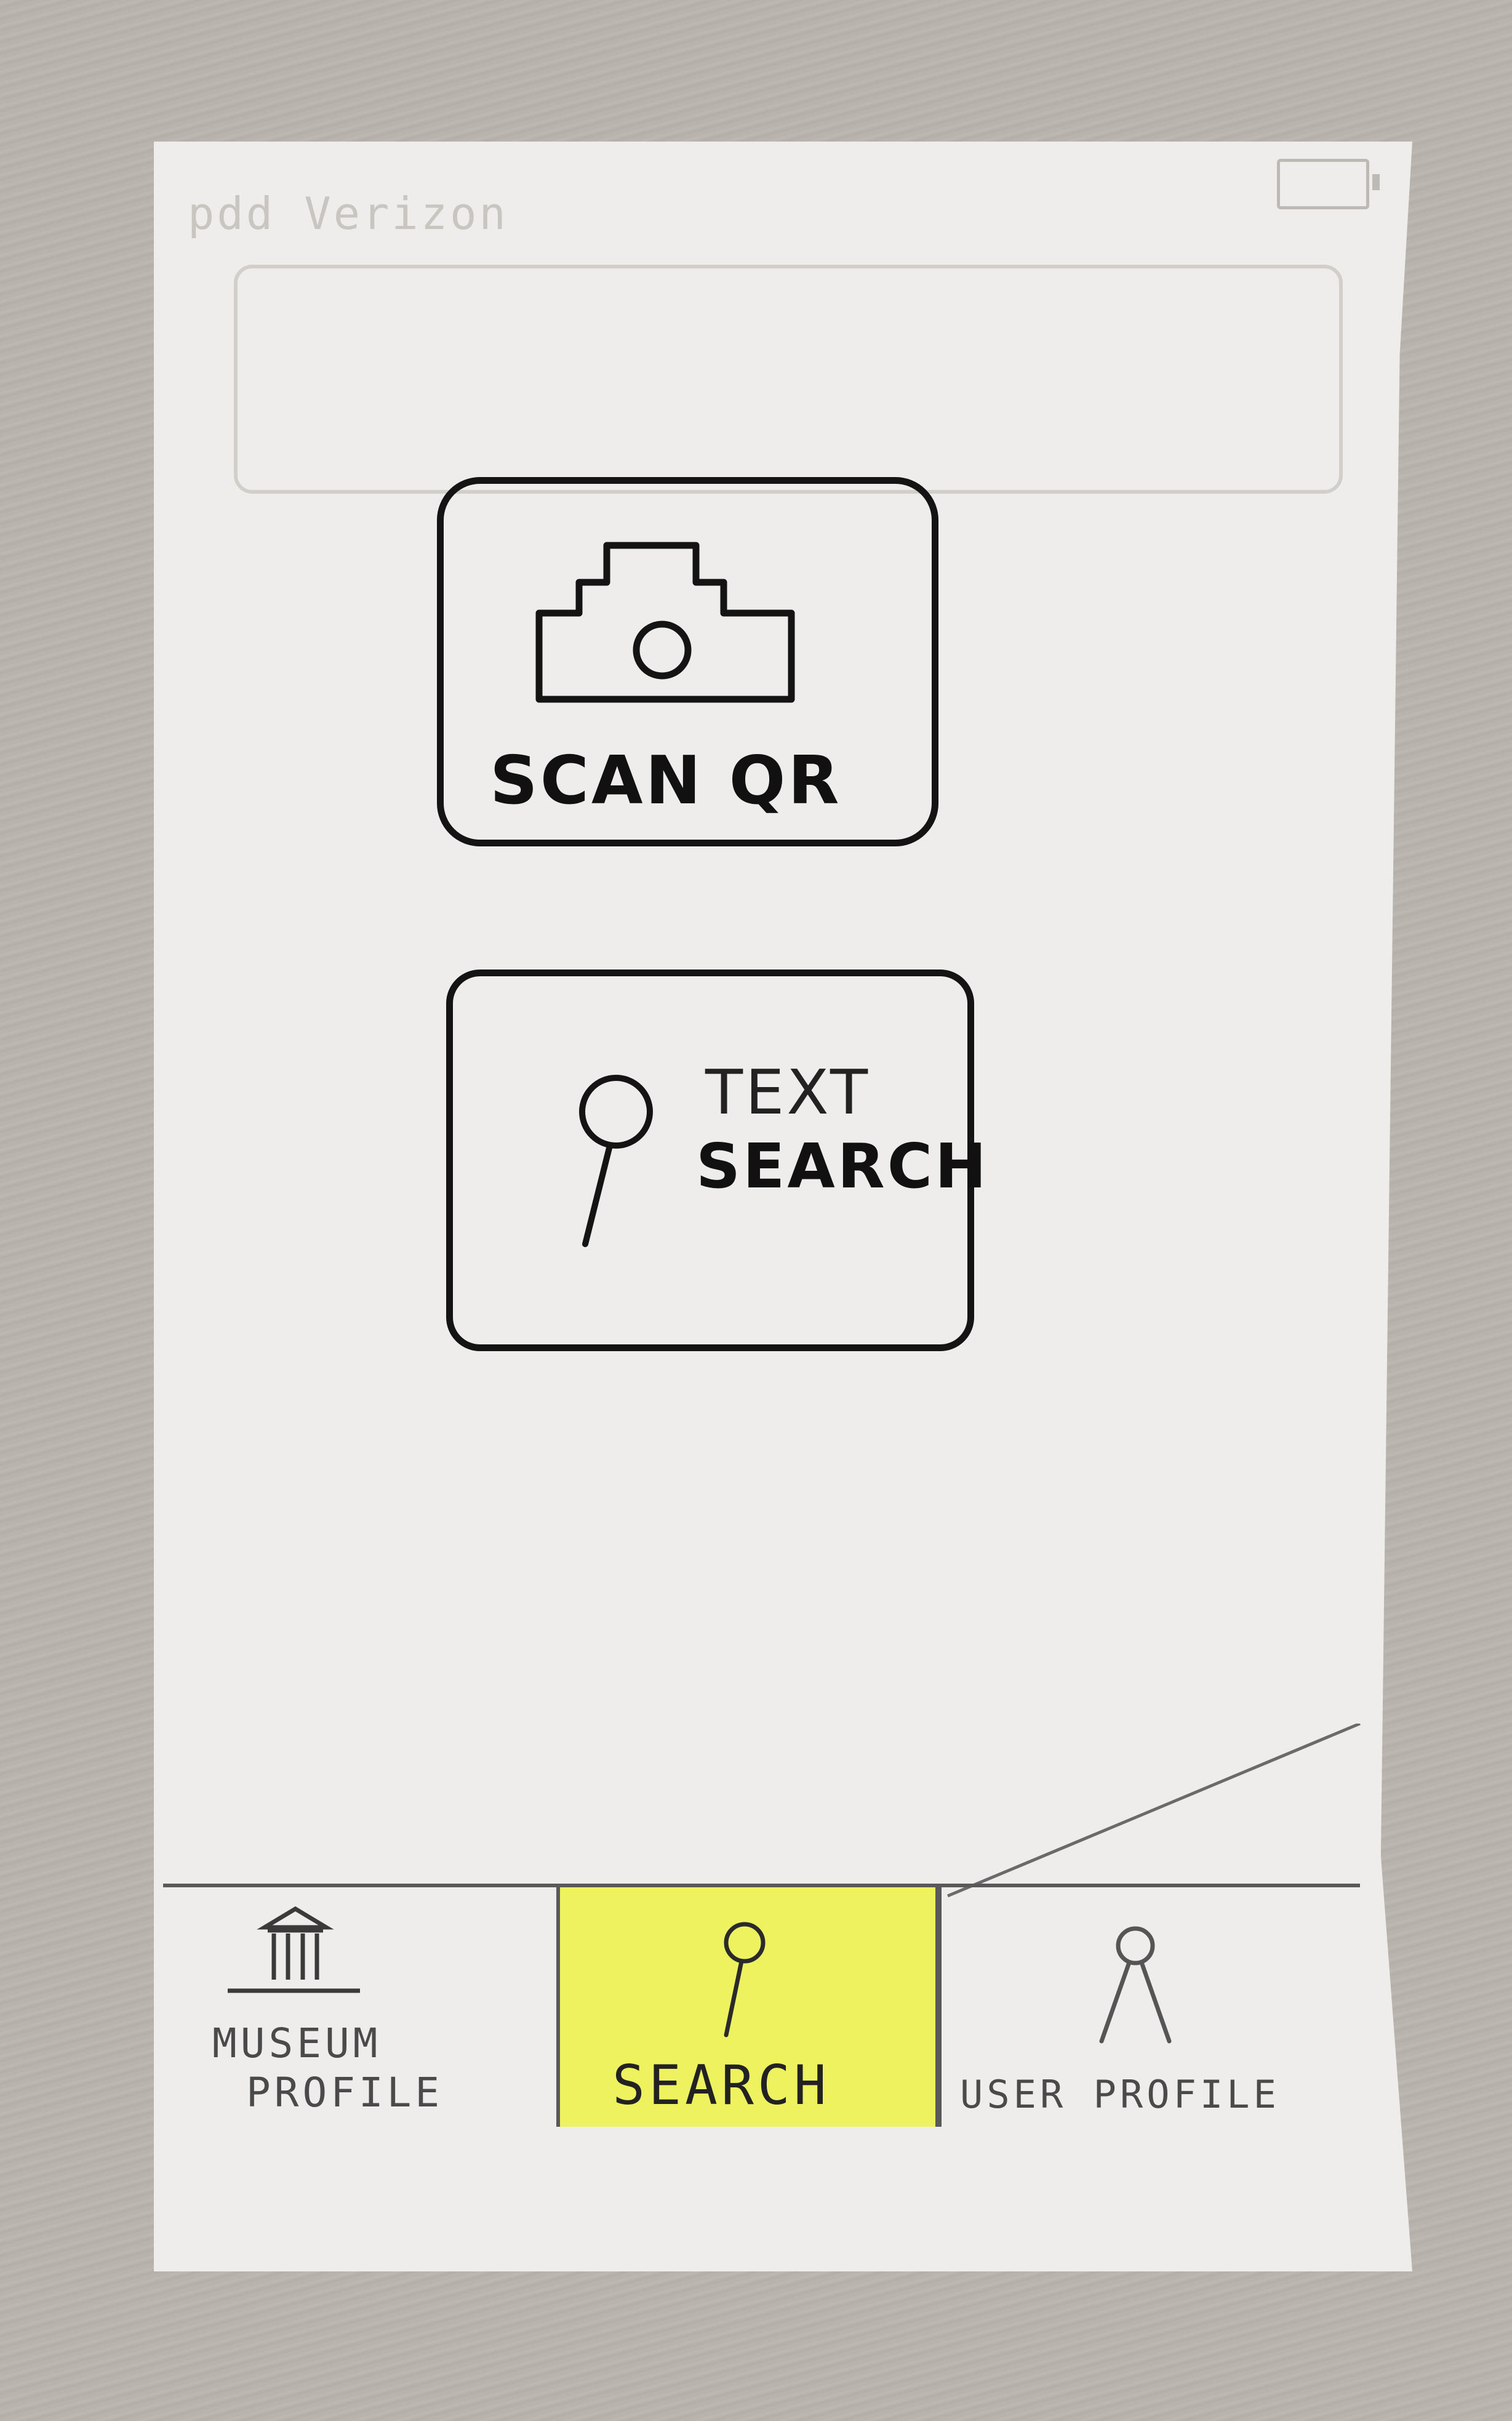  What do you see at coordinates (345, 2092) in the screenshot?
I see `museum-profile-label-line2: PROFILE` at bounding box center [345, 2092].